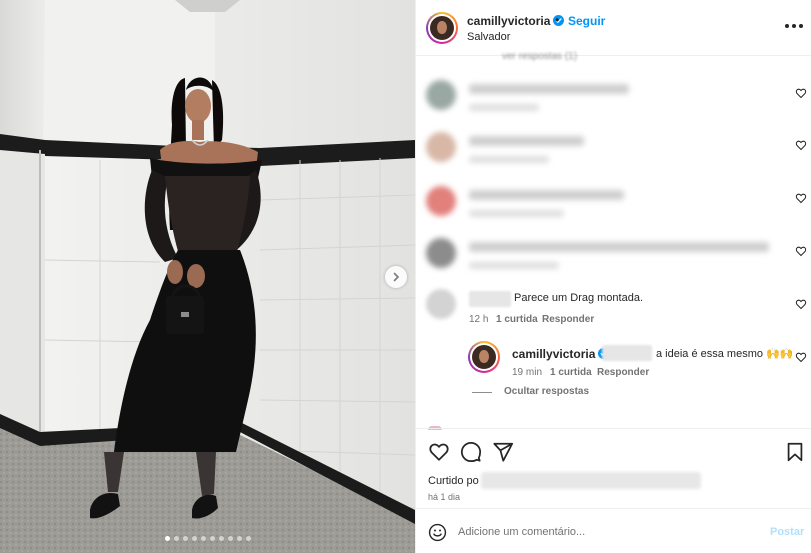  I want to click on hide-replies-line, so click(482, 392).